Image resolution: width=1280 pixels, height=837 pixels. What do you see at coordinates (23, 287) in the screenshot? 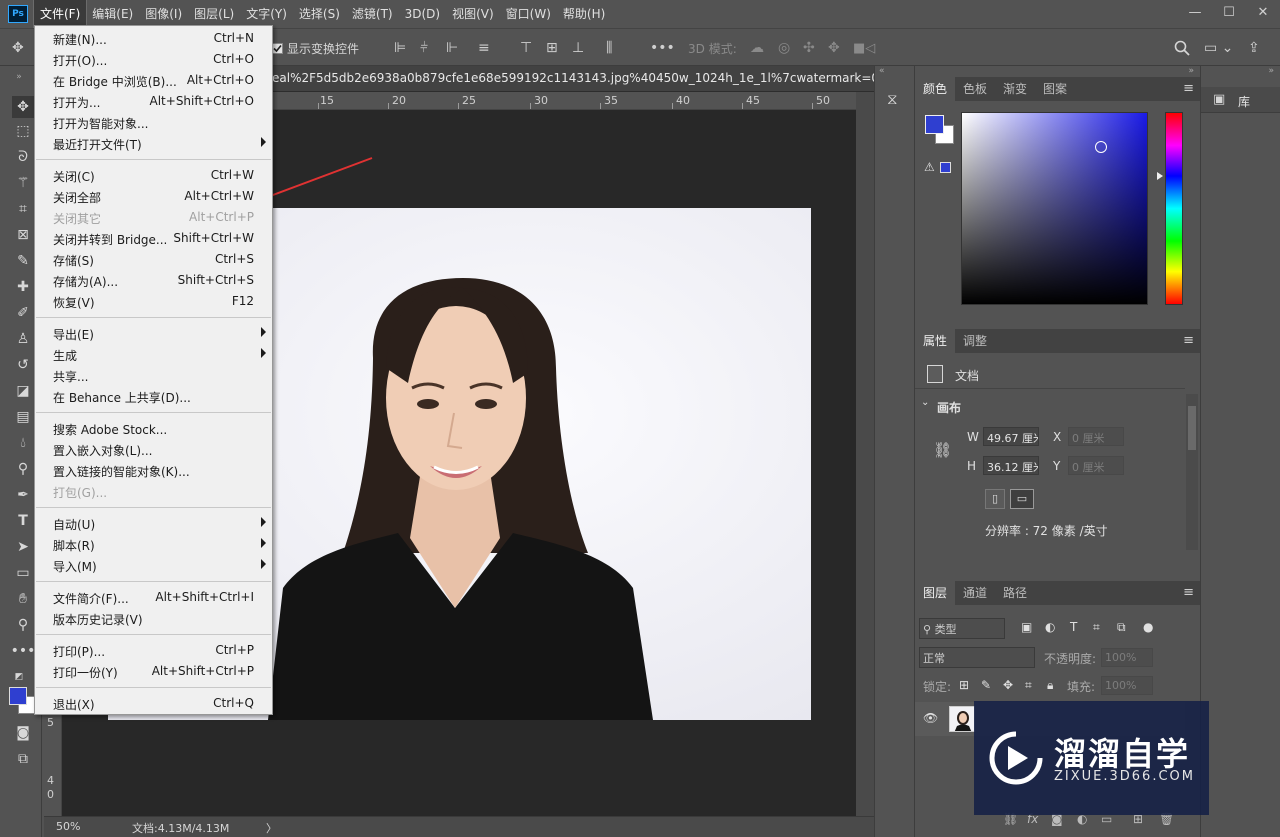
I see `healing-brush-tool-icon: ✚` at bounding box center [23, 287].